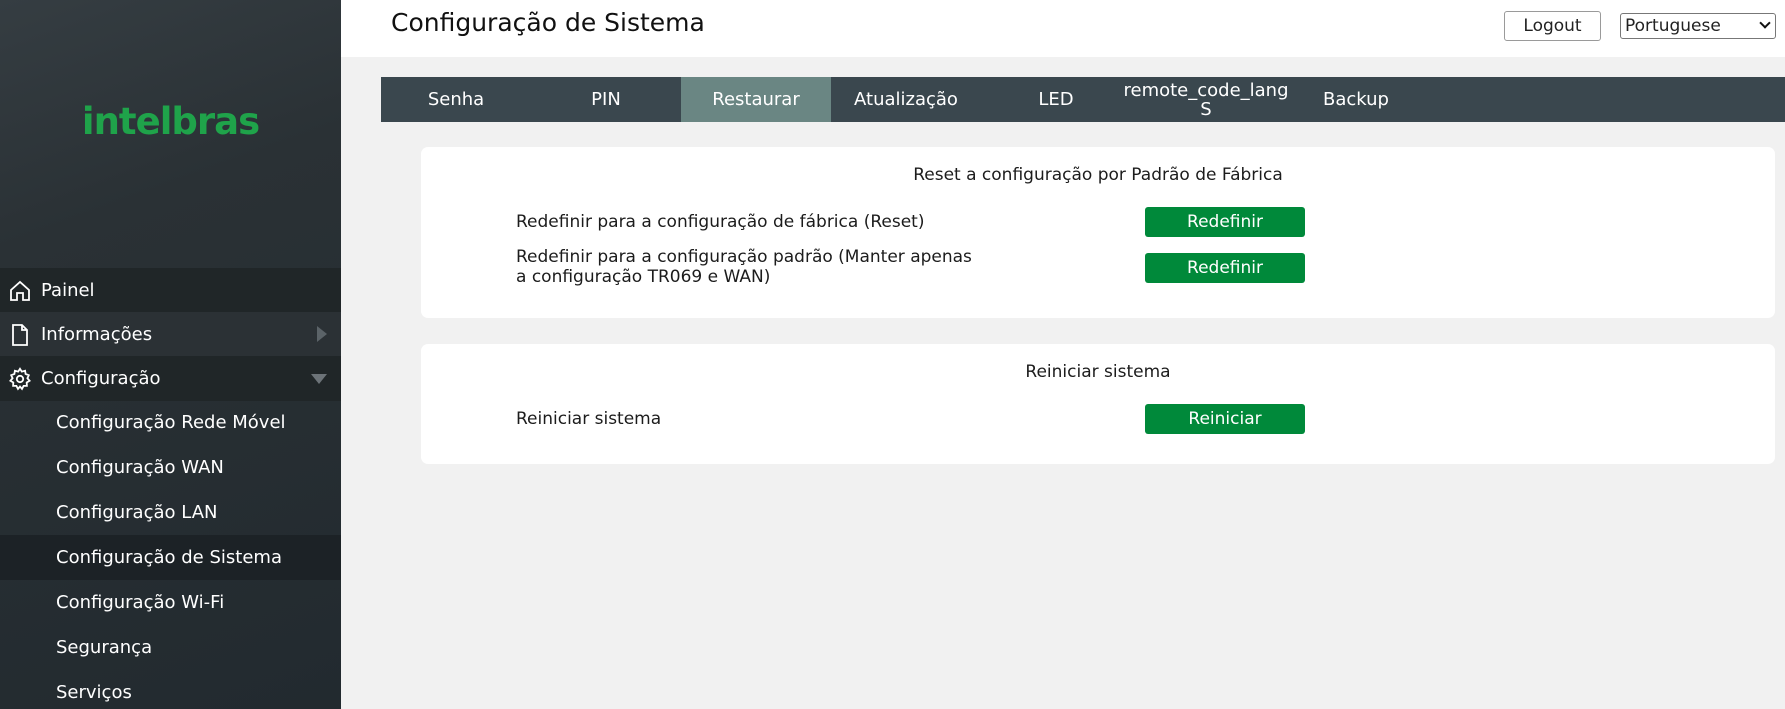 The image size is (1785, 709). What do you see at coordinates (1225, 419) in the screenshot?
I see `reboot-button: Reiniciar` at bounding box center [1225, 419].